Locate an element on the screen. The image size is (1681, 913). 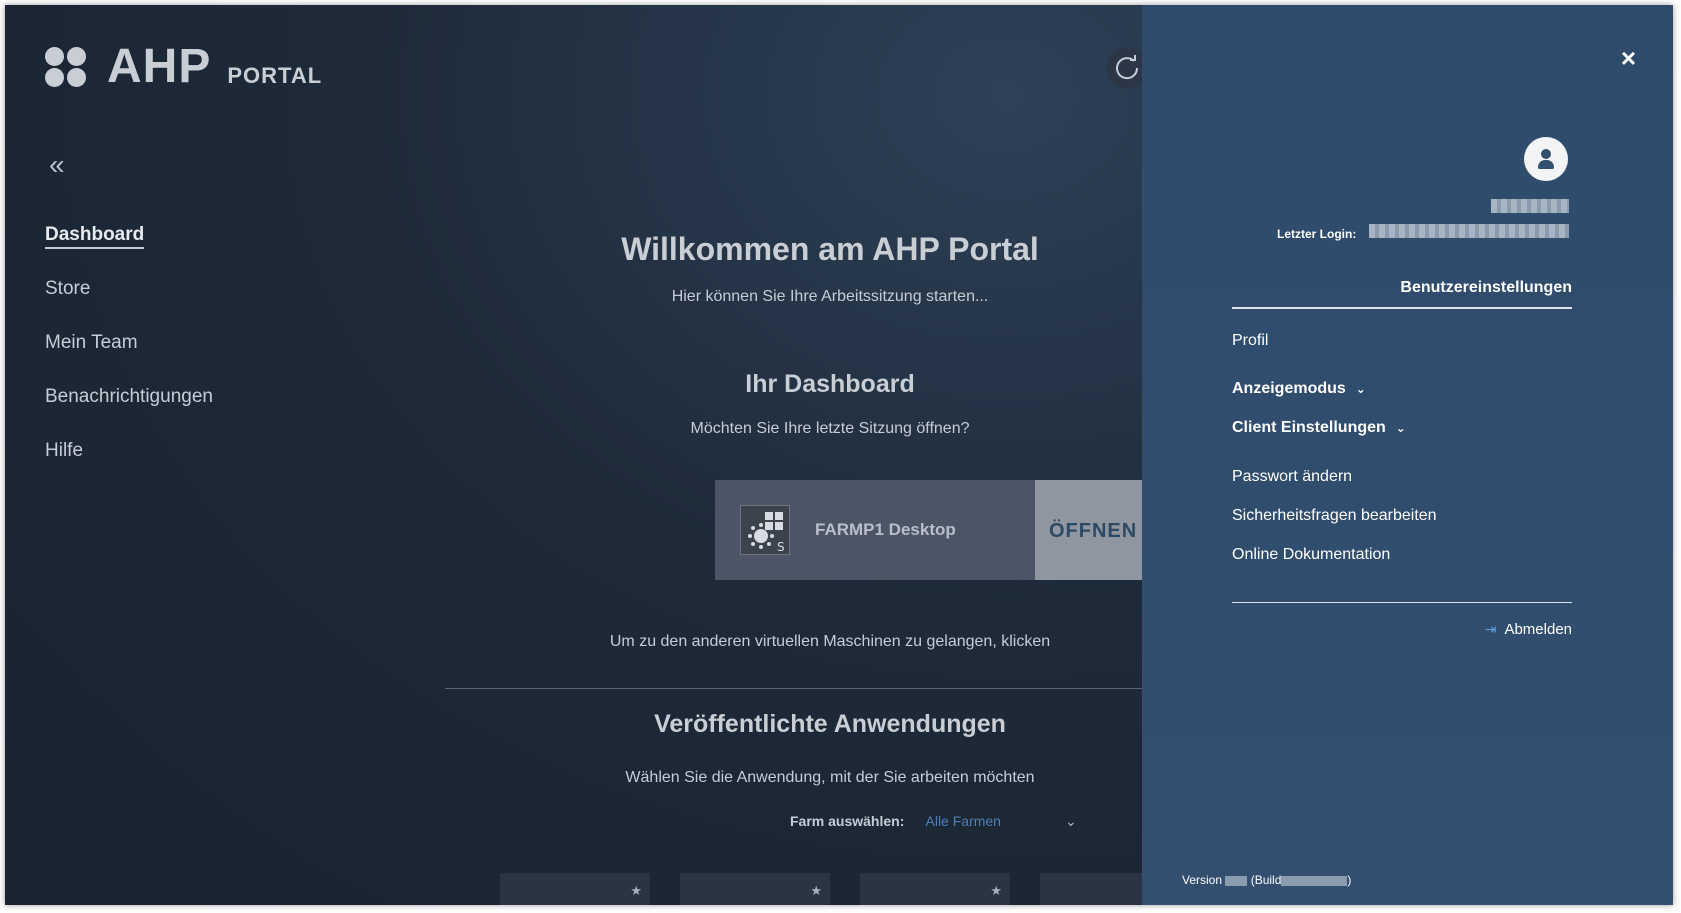
svg-text: S is located at coordinates (781, 547).